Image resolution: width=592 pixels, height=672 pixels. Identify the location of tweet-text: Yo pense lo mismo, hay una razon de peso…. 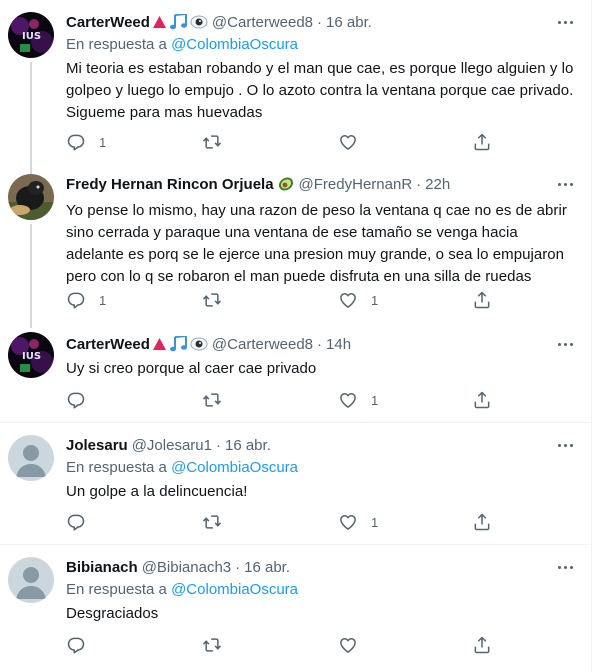
(316, 243).